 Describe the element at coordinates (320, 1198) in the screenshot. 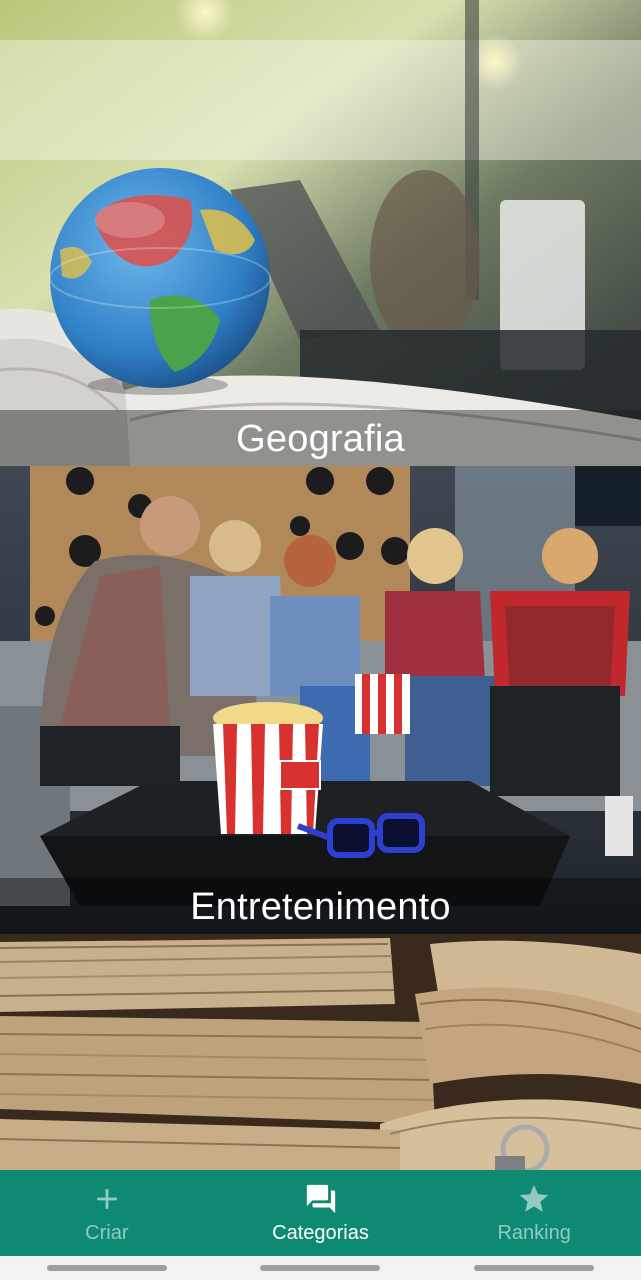

I see `chat-bubbles-icon` at that location.